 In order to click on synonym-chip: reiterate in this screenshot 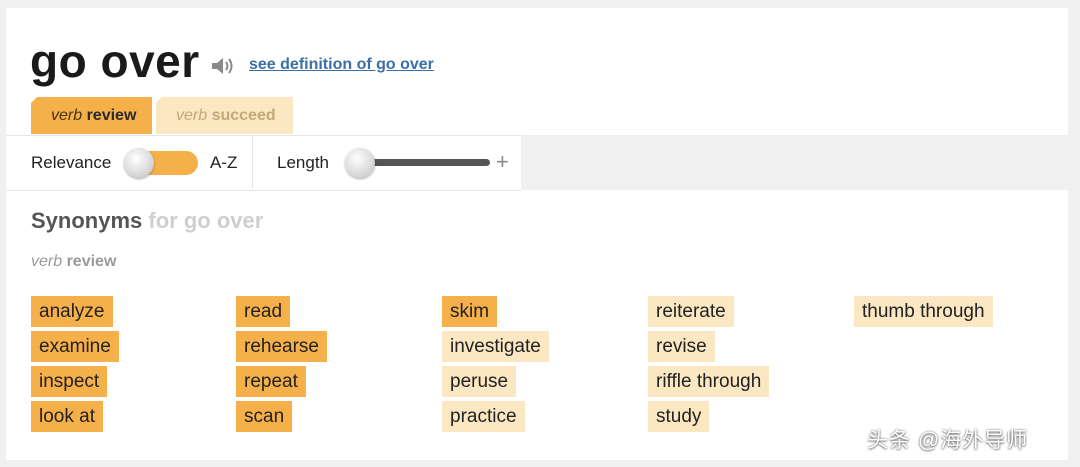, I will do `click(691, 311)`.